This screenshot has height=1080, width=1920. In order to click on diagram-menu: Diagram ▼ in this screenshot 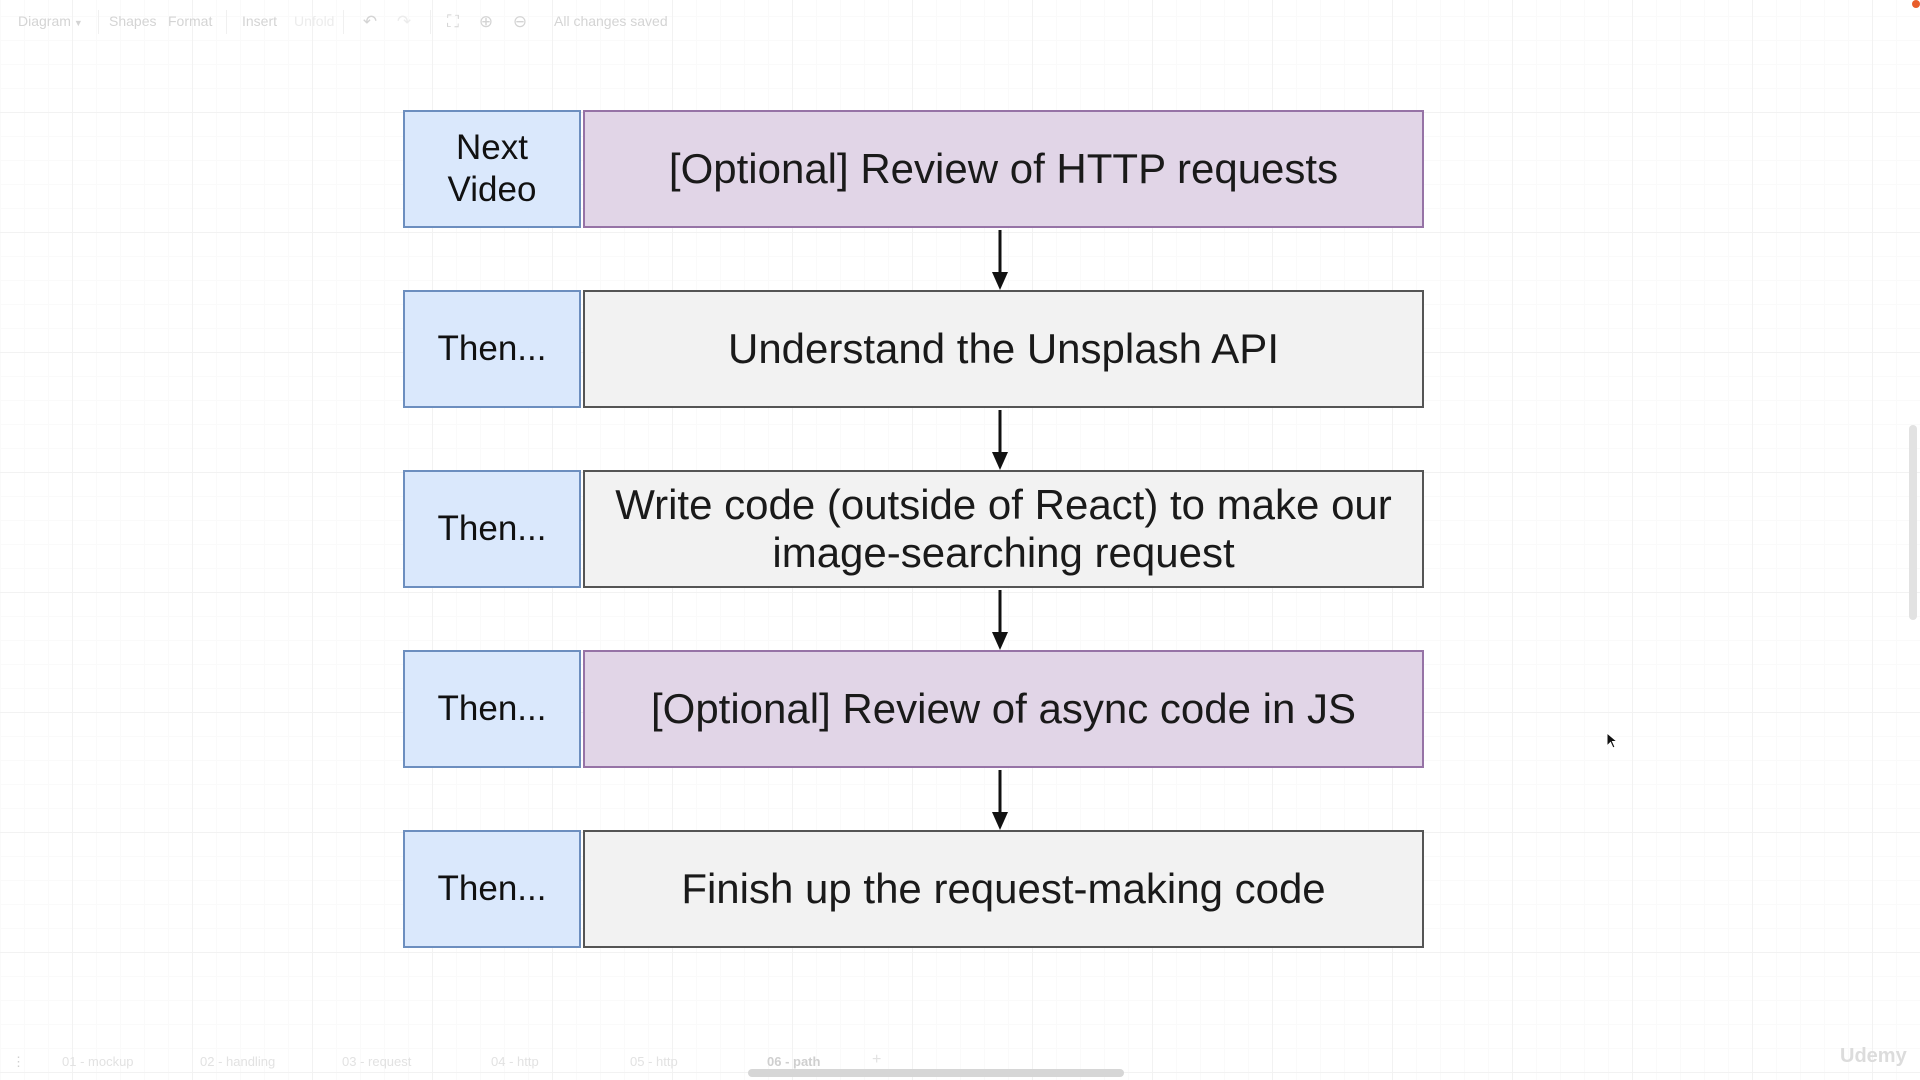, I will do `click(50, 21)`.